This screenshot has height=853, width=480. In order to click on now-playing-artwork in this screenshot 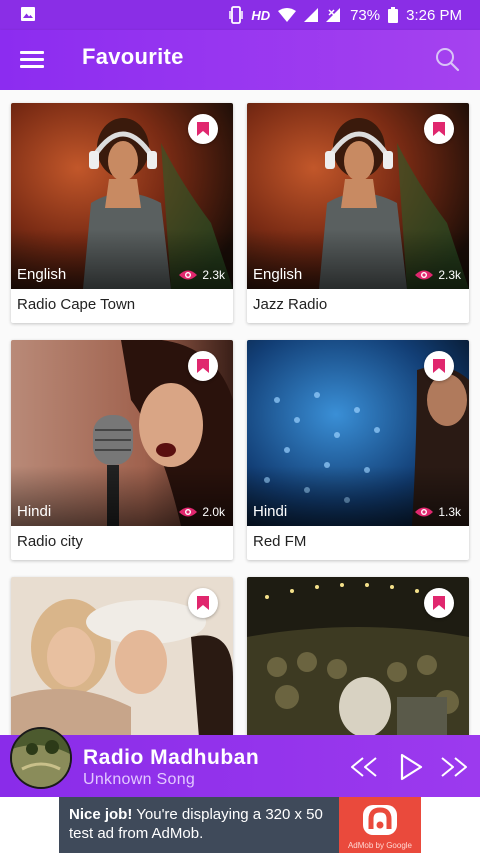, I will do `click(41, 758)`.